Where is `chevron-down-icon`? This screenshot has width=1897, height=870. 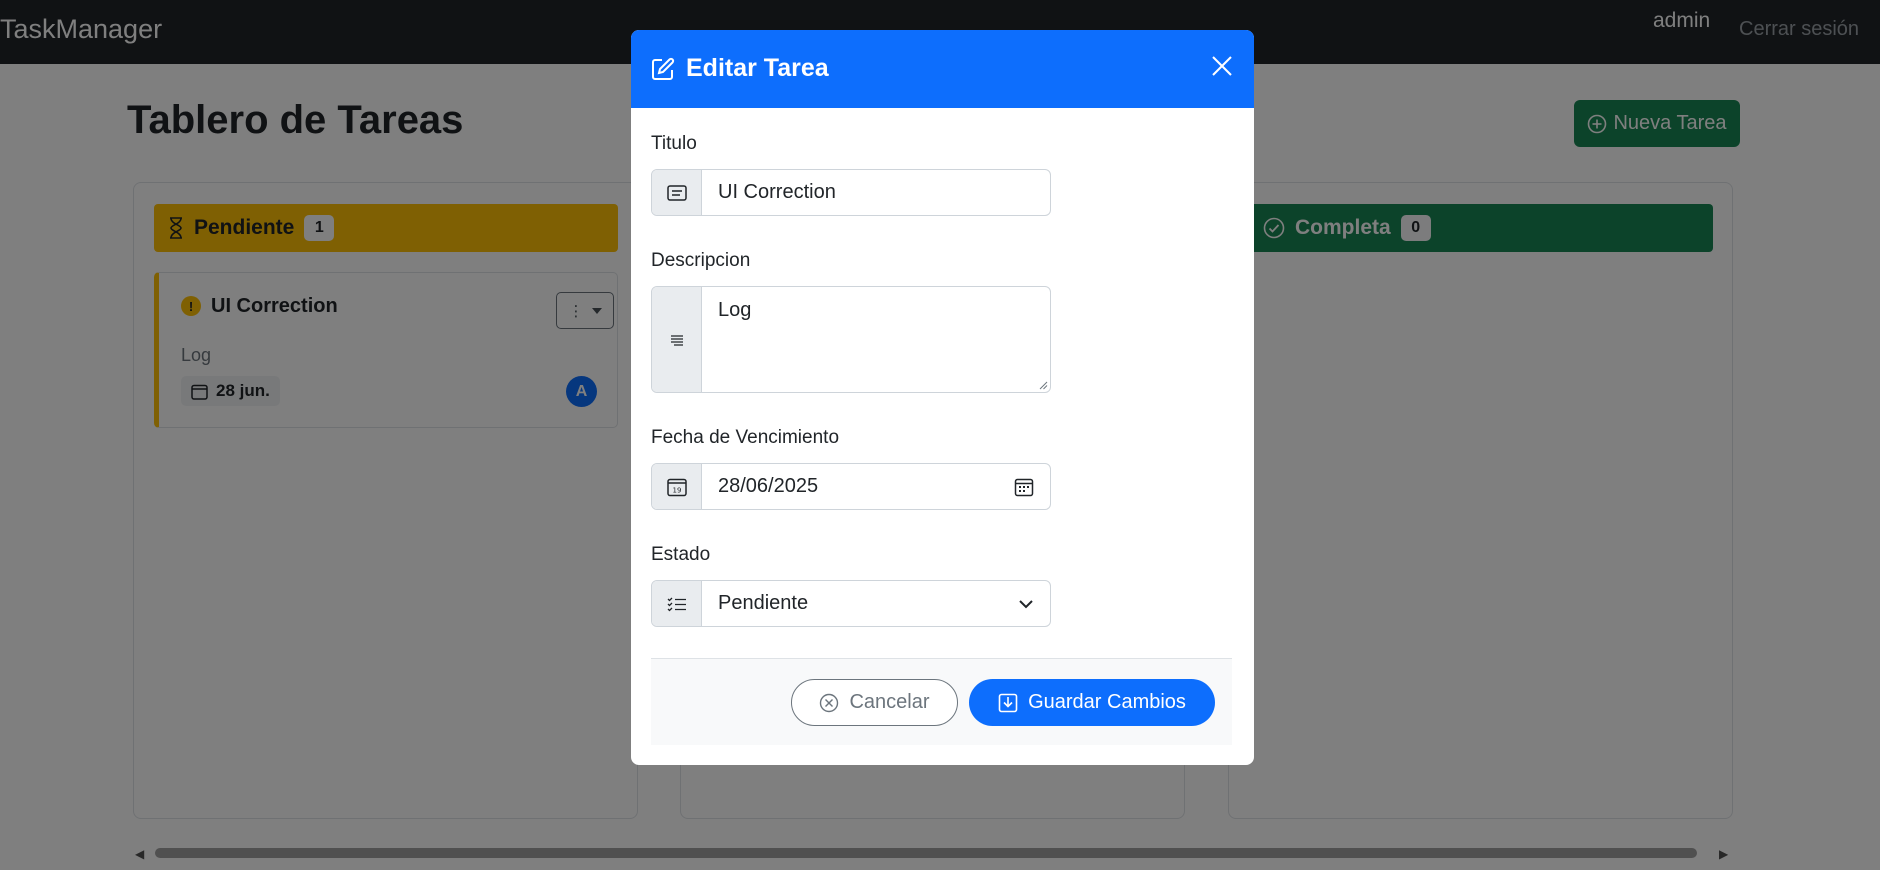 chevron-down-icon is located at coordinates (1026, 603).